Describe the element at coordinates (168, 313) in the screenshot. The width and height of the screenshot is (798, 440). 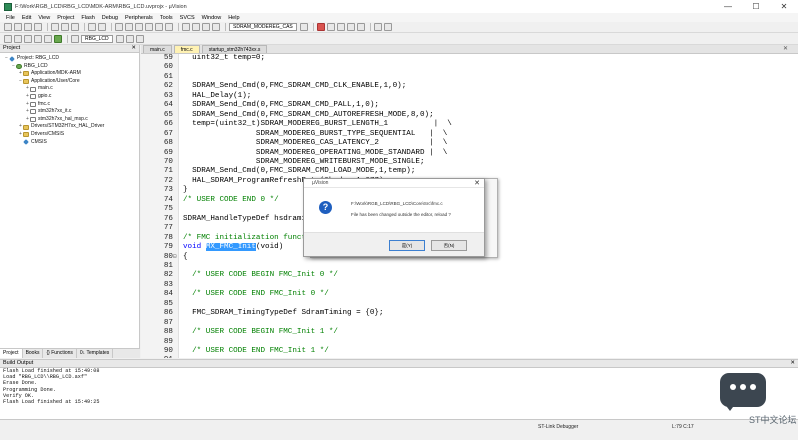
I see `line-number: 86` at that location.